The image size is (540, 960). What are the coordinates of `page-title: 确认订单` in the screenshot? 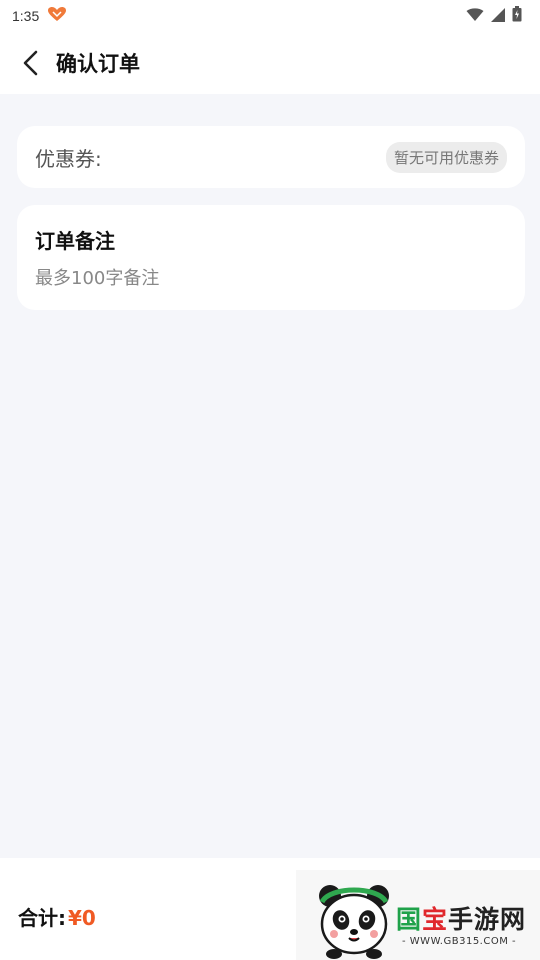 It's located at (98, 64).